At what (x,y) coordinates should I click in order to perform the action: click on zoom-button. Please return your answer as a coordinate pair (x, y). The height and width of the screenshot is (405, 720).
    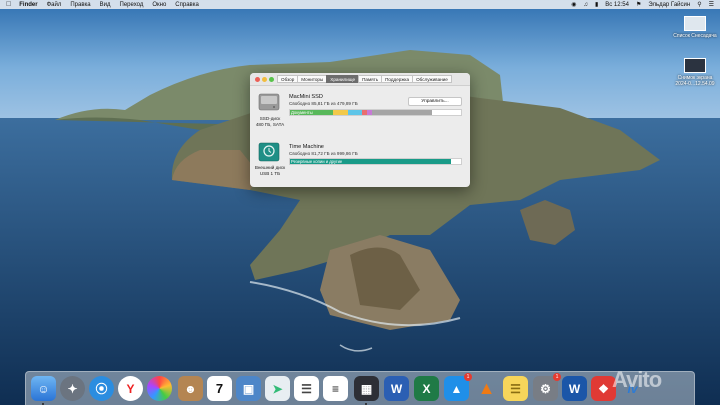
    Looking at the image, I should click on (271, 79).